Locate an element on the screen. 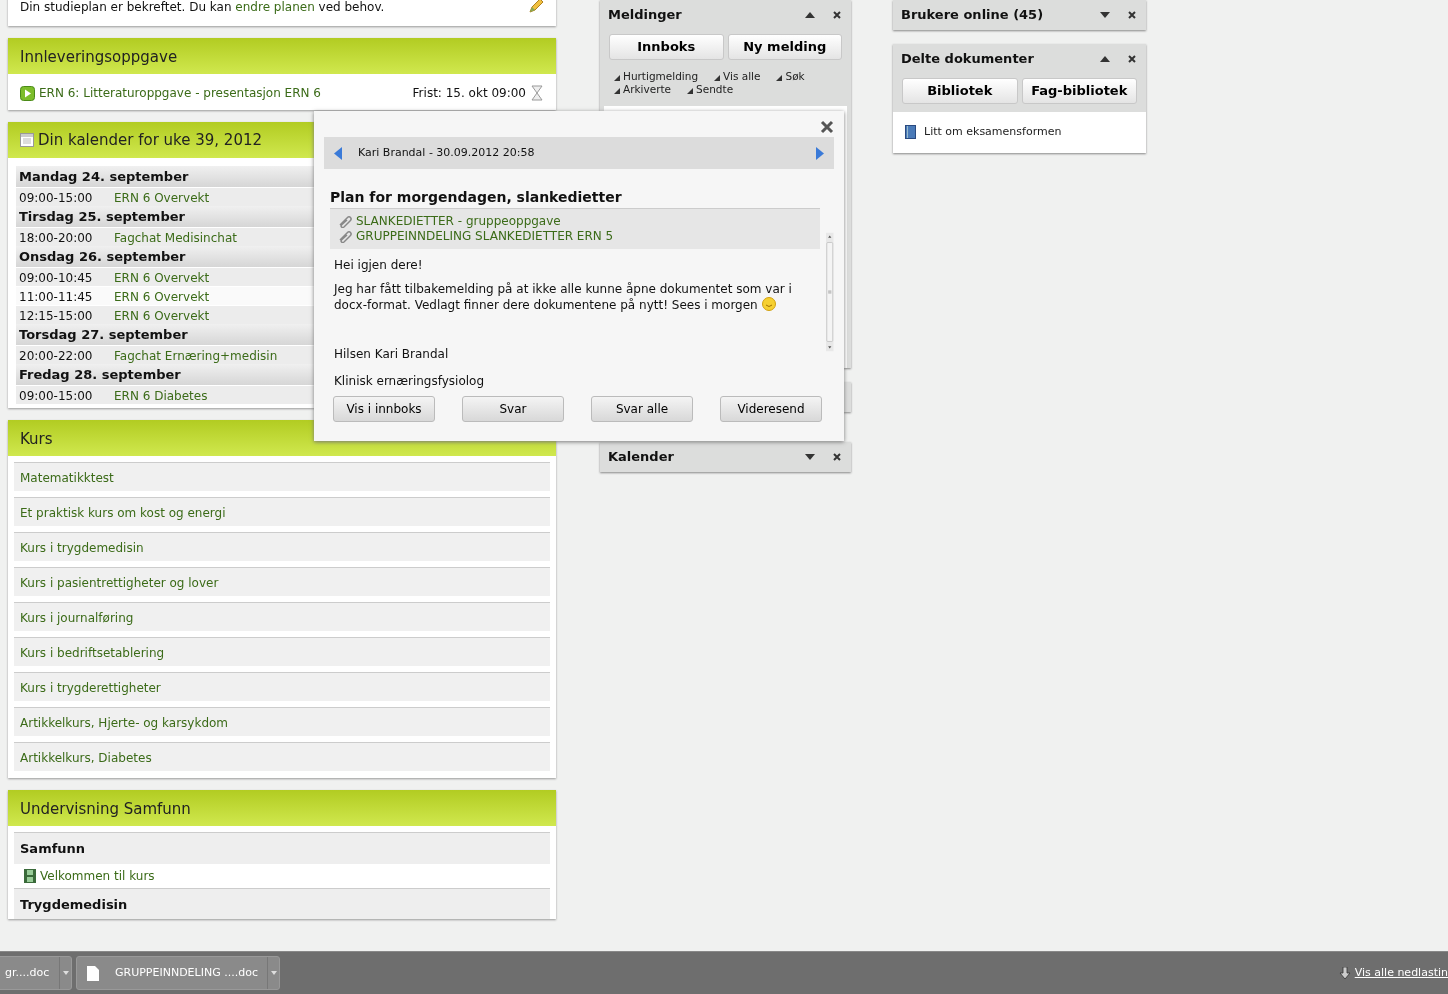 The height and width of the screenshot is (994, 1448). widget-title: Delte dokumenter is located at coordinates (967, 59).